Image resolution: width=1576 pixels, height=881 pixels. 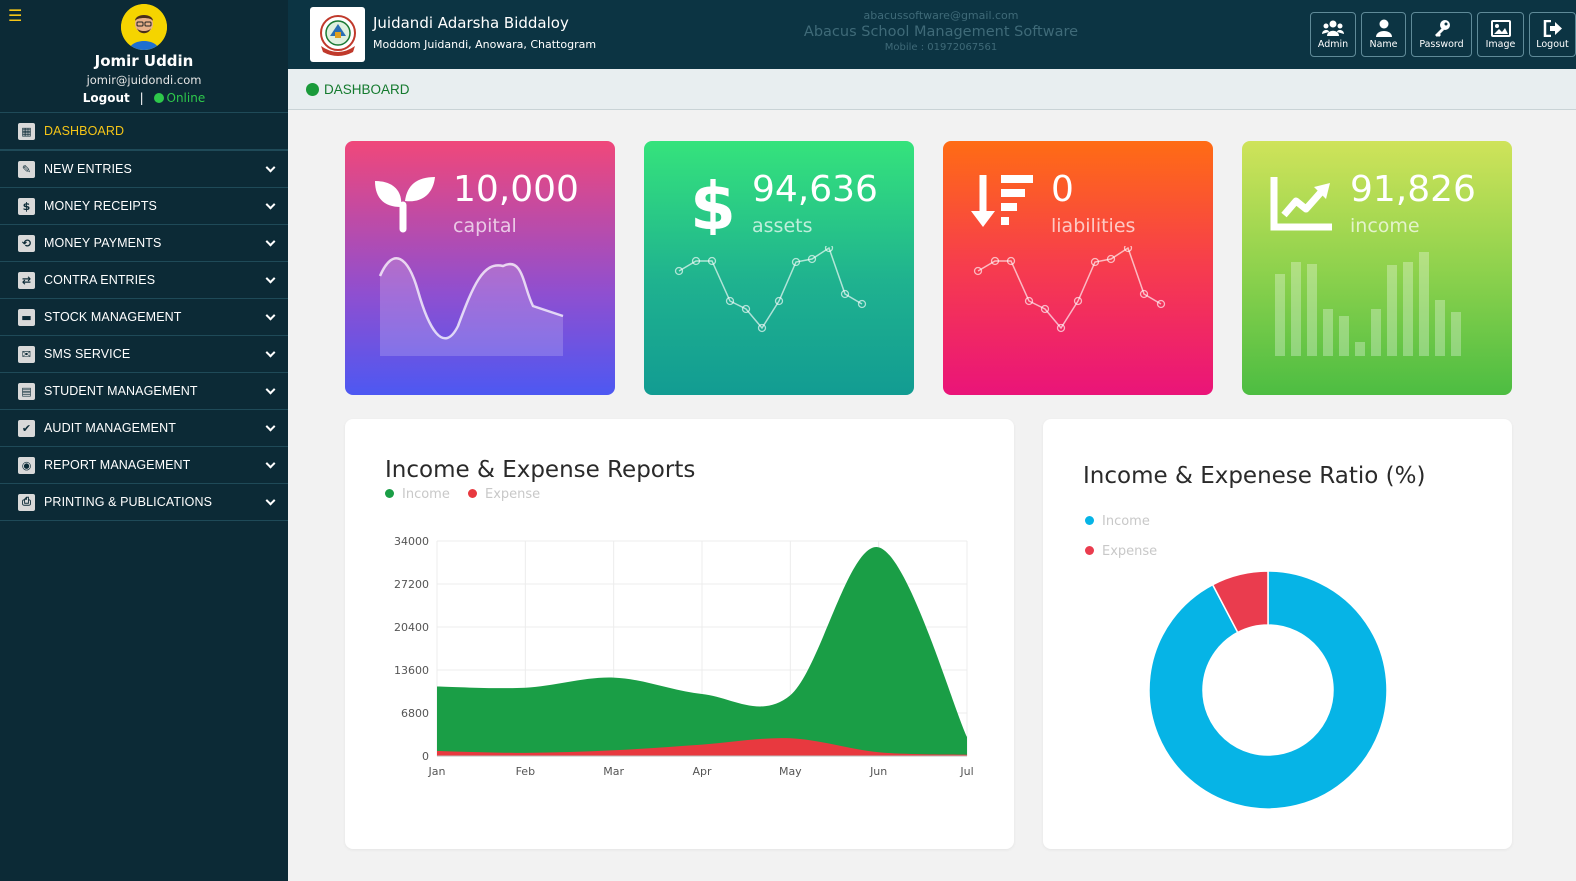 I want to click on name-button-label: Name, so click(x=1383, y=44).